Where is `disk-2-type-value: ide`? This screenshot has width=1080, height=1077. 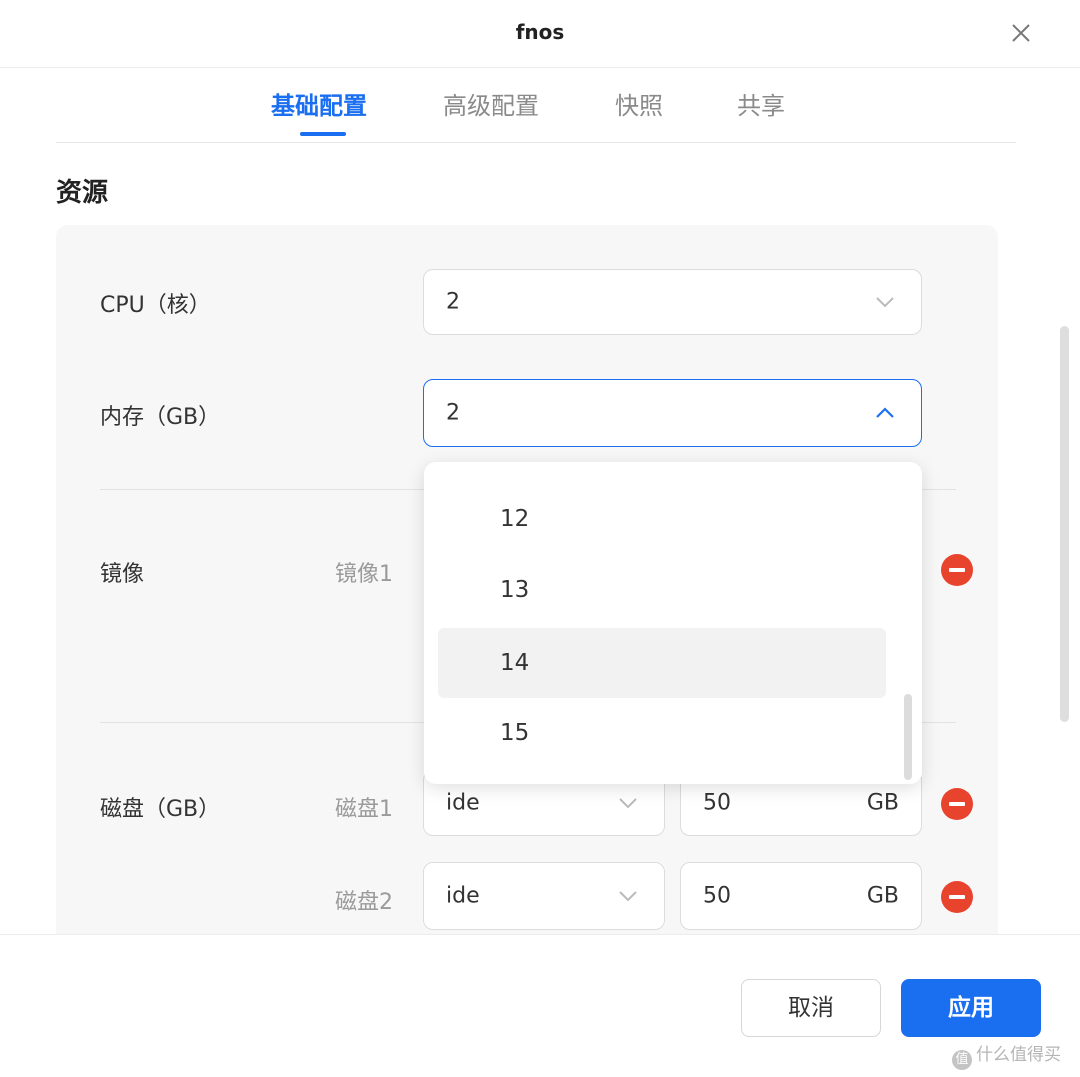 disk-2-type-value: ide is located at coordinates (463, 896).